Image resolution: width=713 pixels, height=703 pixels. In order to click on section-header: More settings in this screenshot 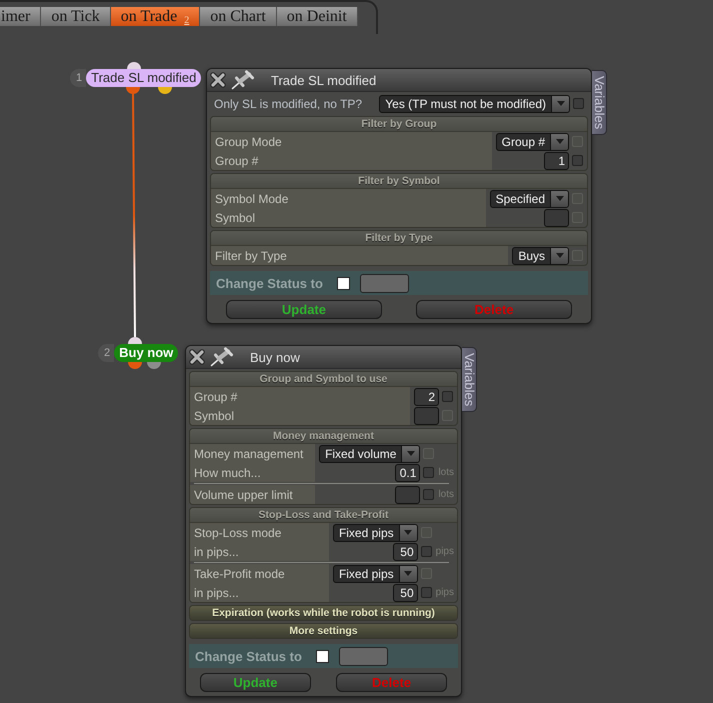, I will do `click(323, 631)`.